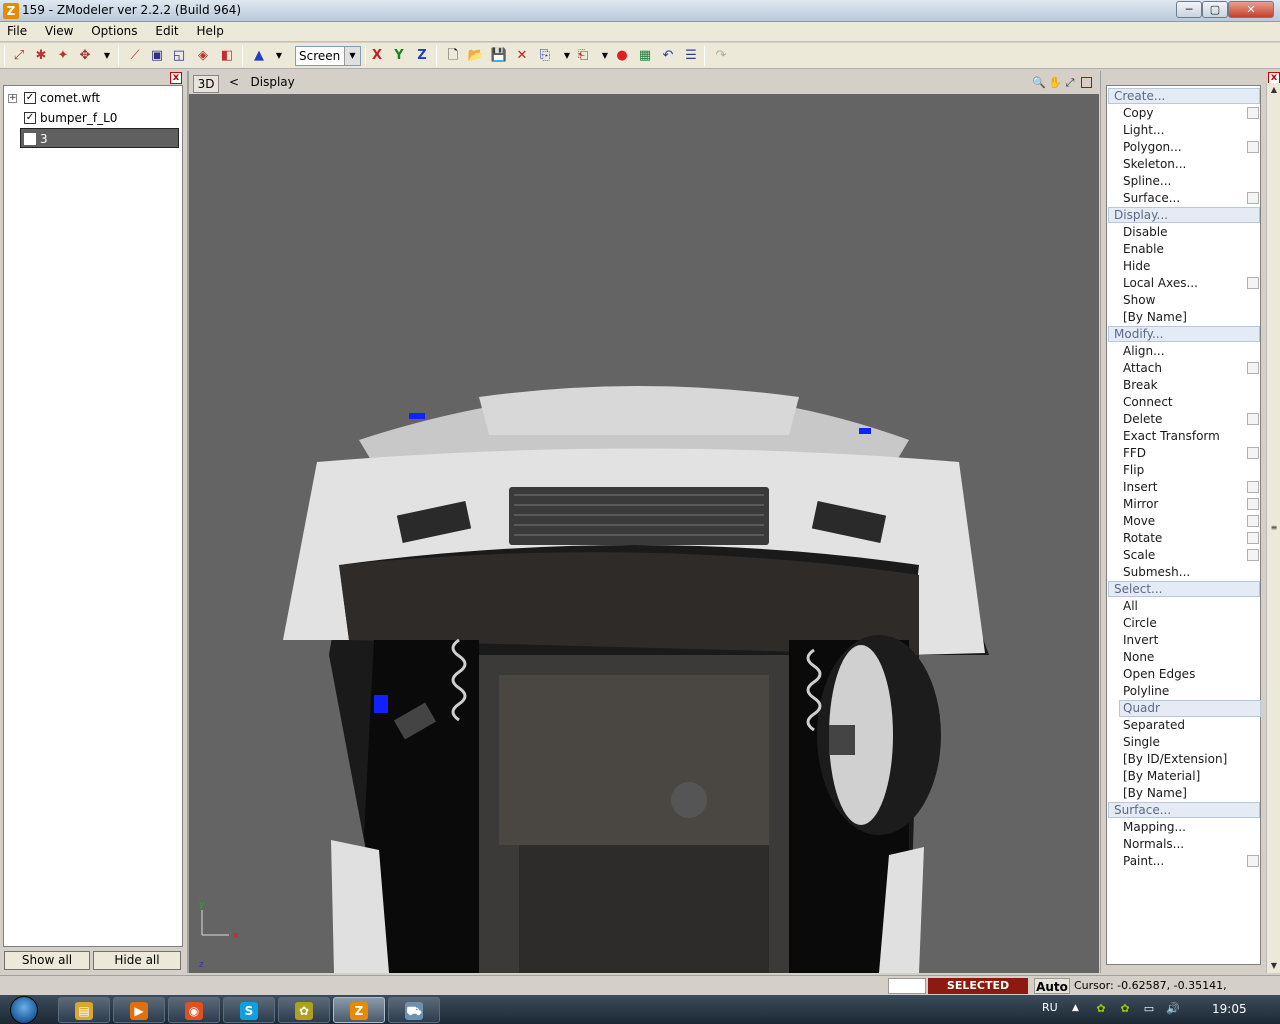 The image size is (1280, 1024). I want to click on close-panel-icon: x, so click(176, 78).